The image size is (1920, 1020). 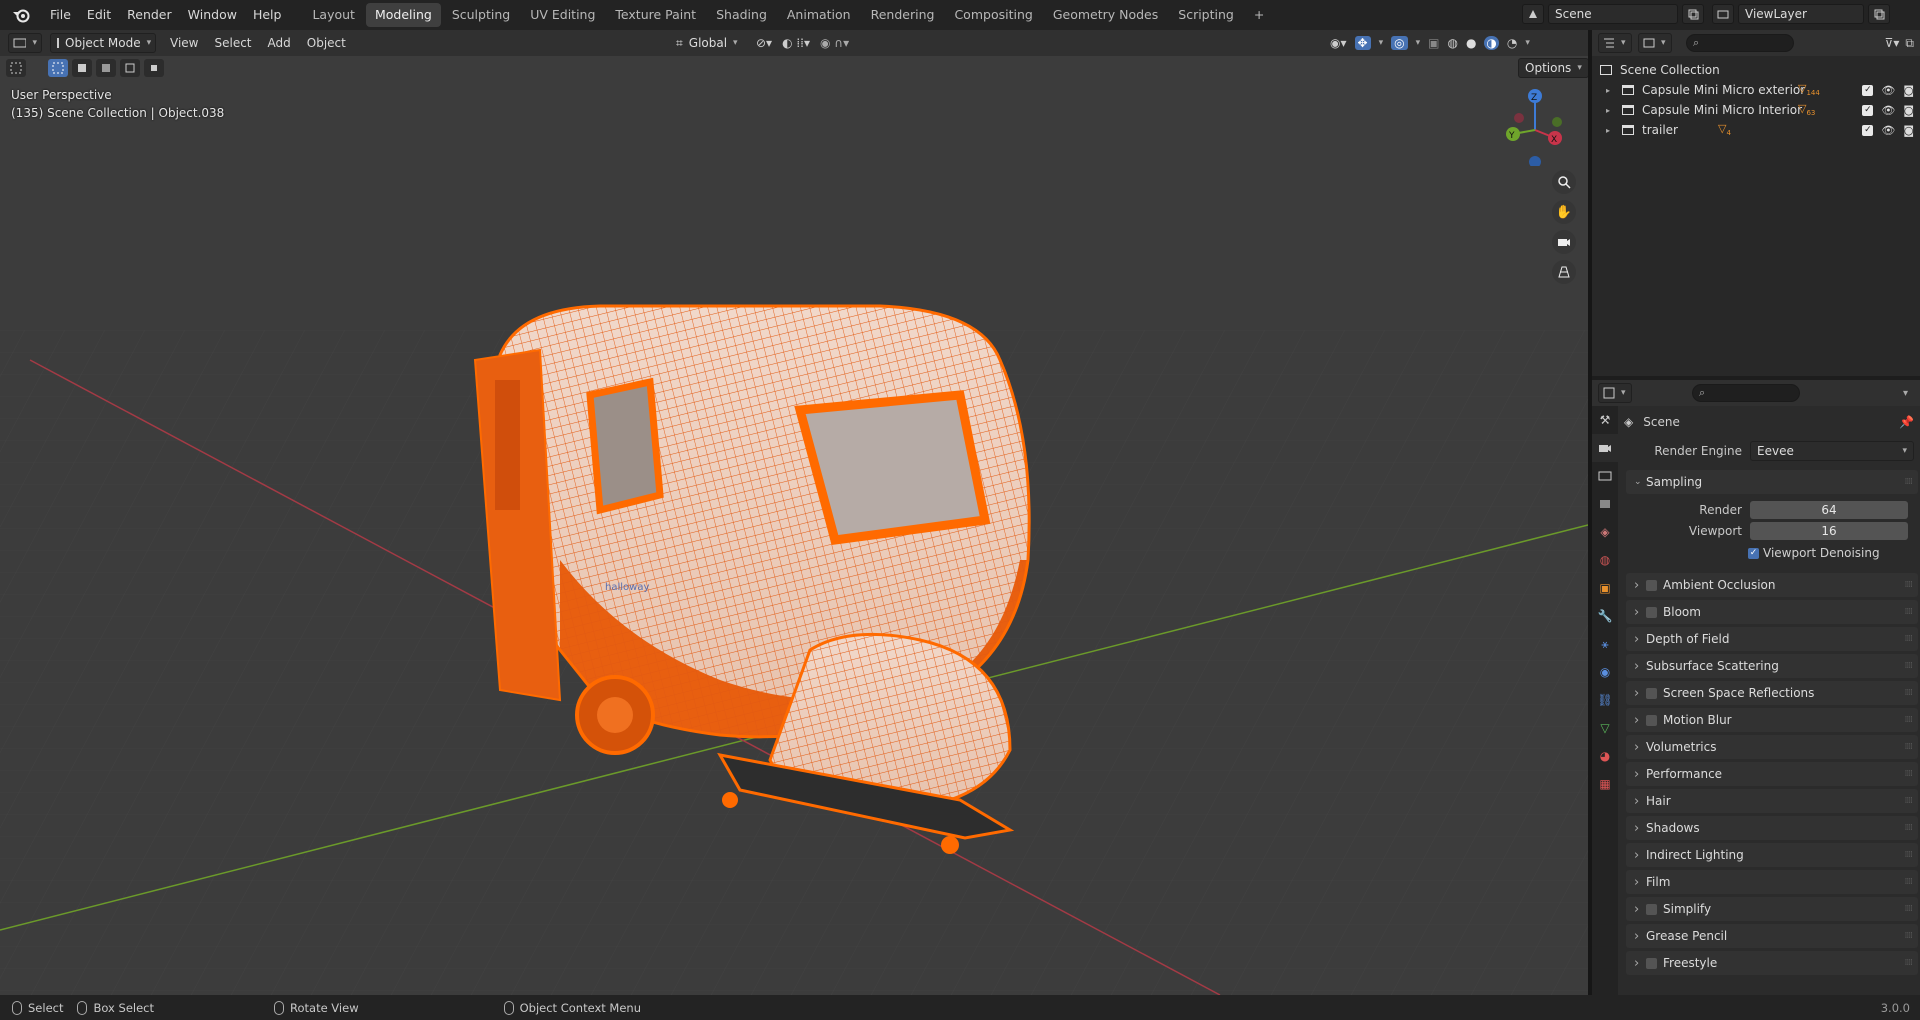 What do you see at coordinates (1760, 70) in the screenshot?
I see `outliner-root: Scene Collection` at bounding box center [1760, 70].